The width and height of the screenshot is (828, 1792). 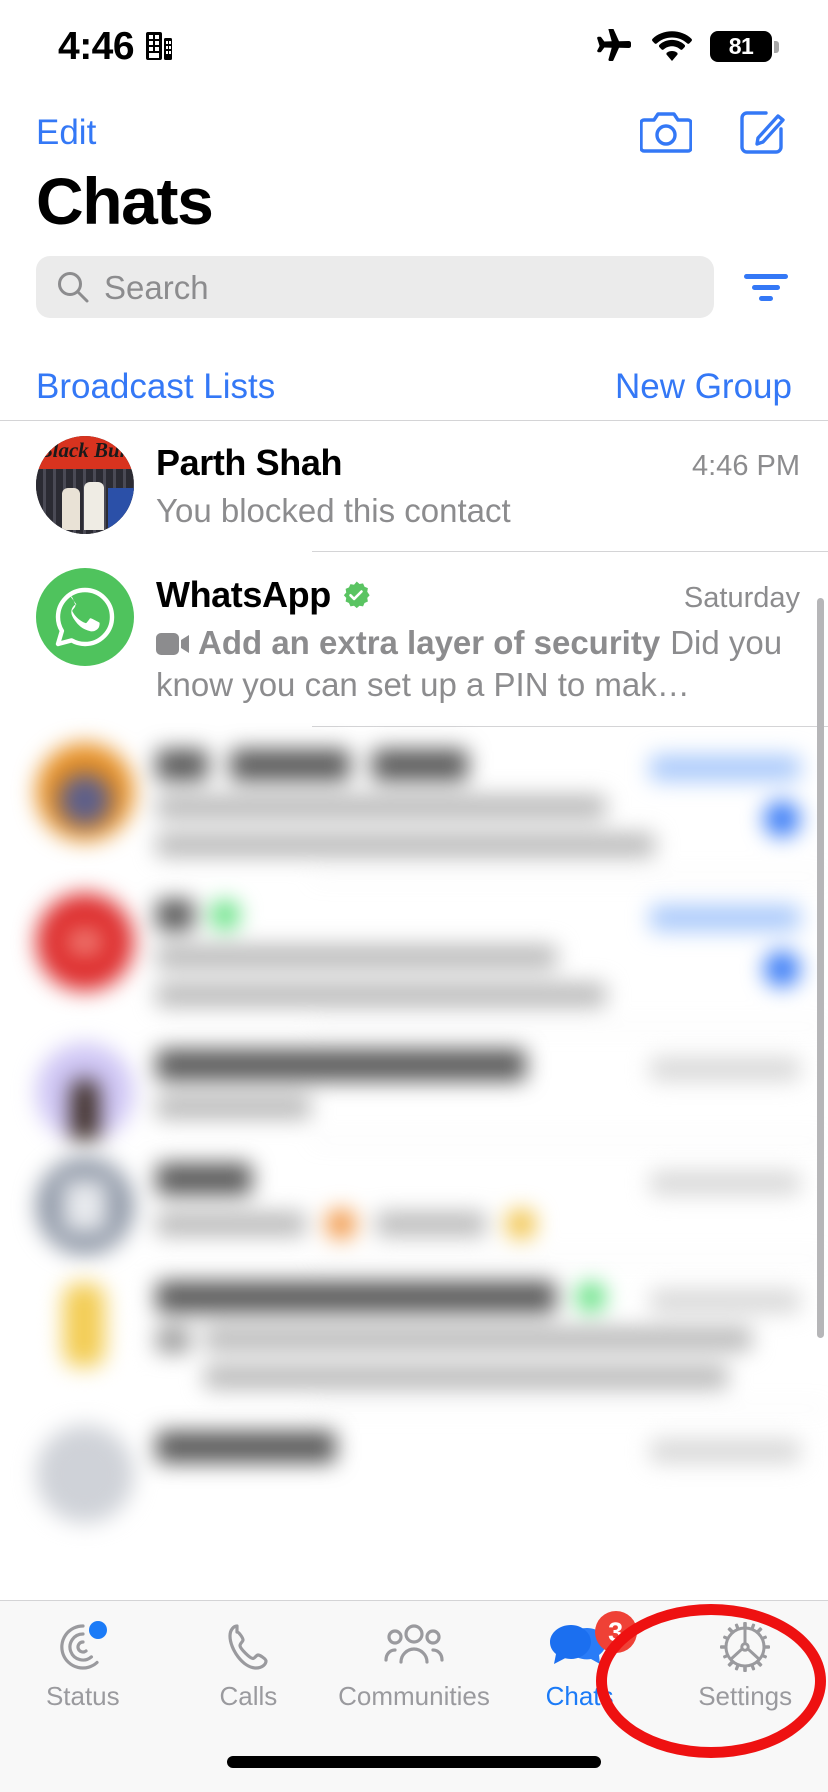 What do you see at coordinates (414, 1762) in the screenshot?
I see `home-indicator` at bounding box center [414, 1762].